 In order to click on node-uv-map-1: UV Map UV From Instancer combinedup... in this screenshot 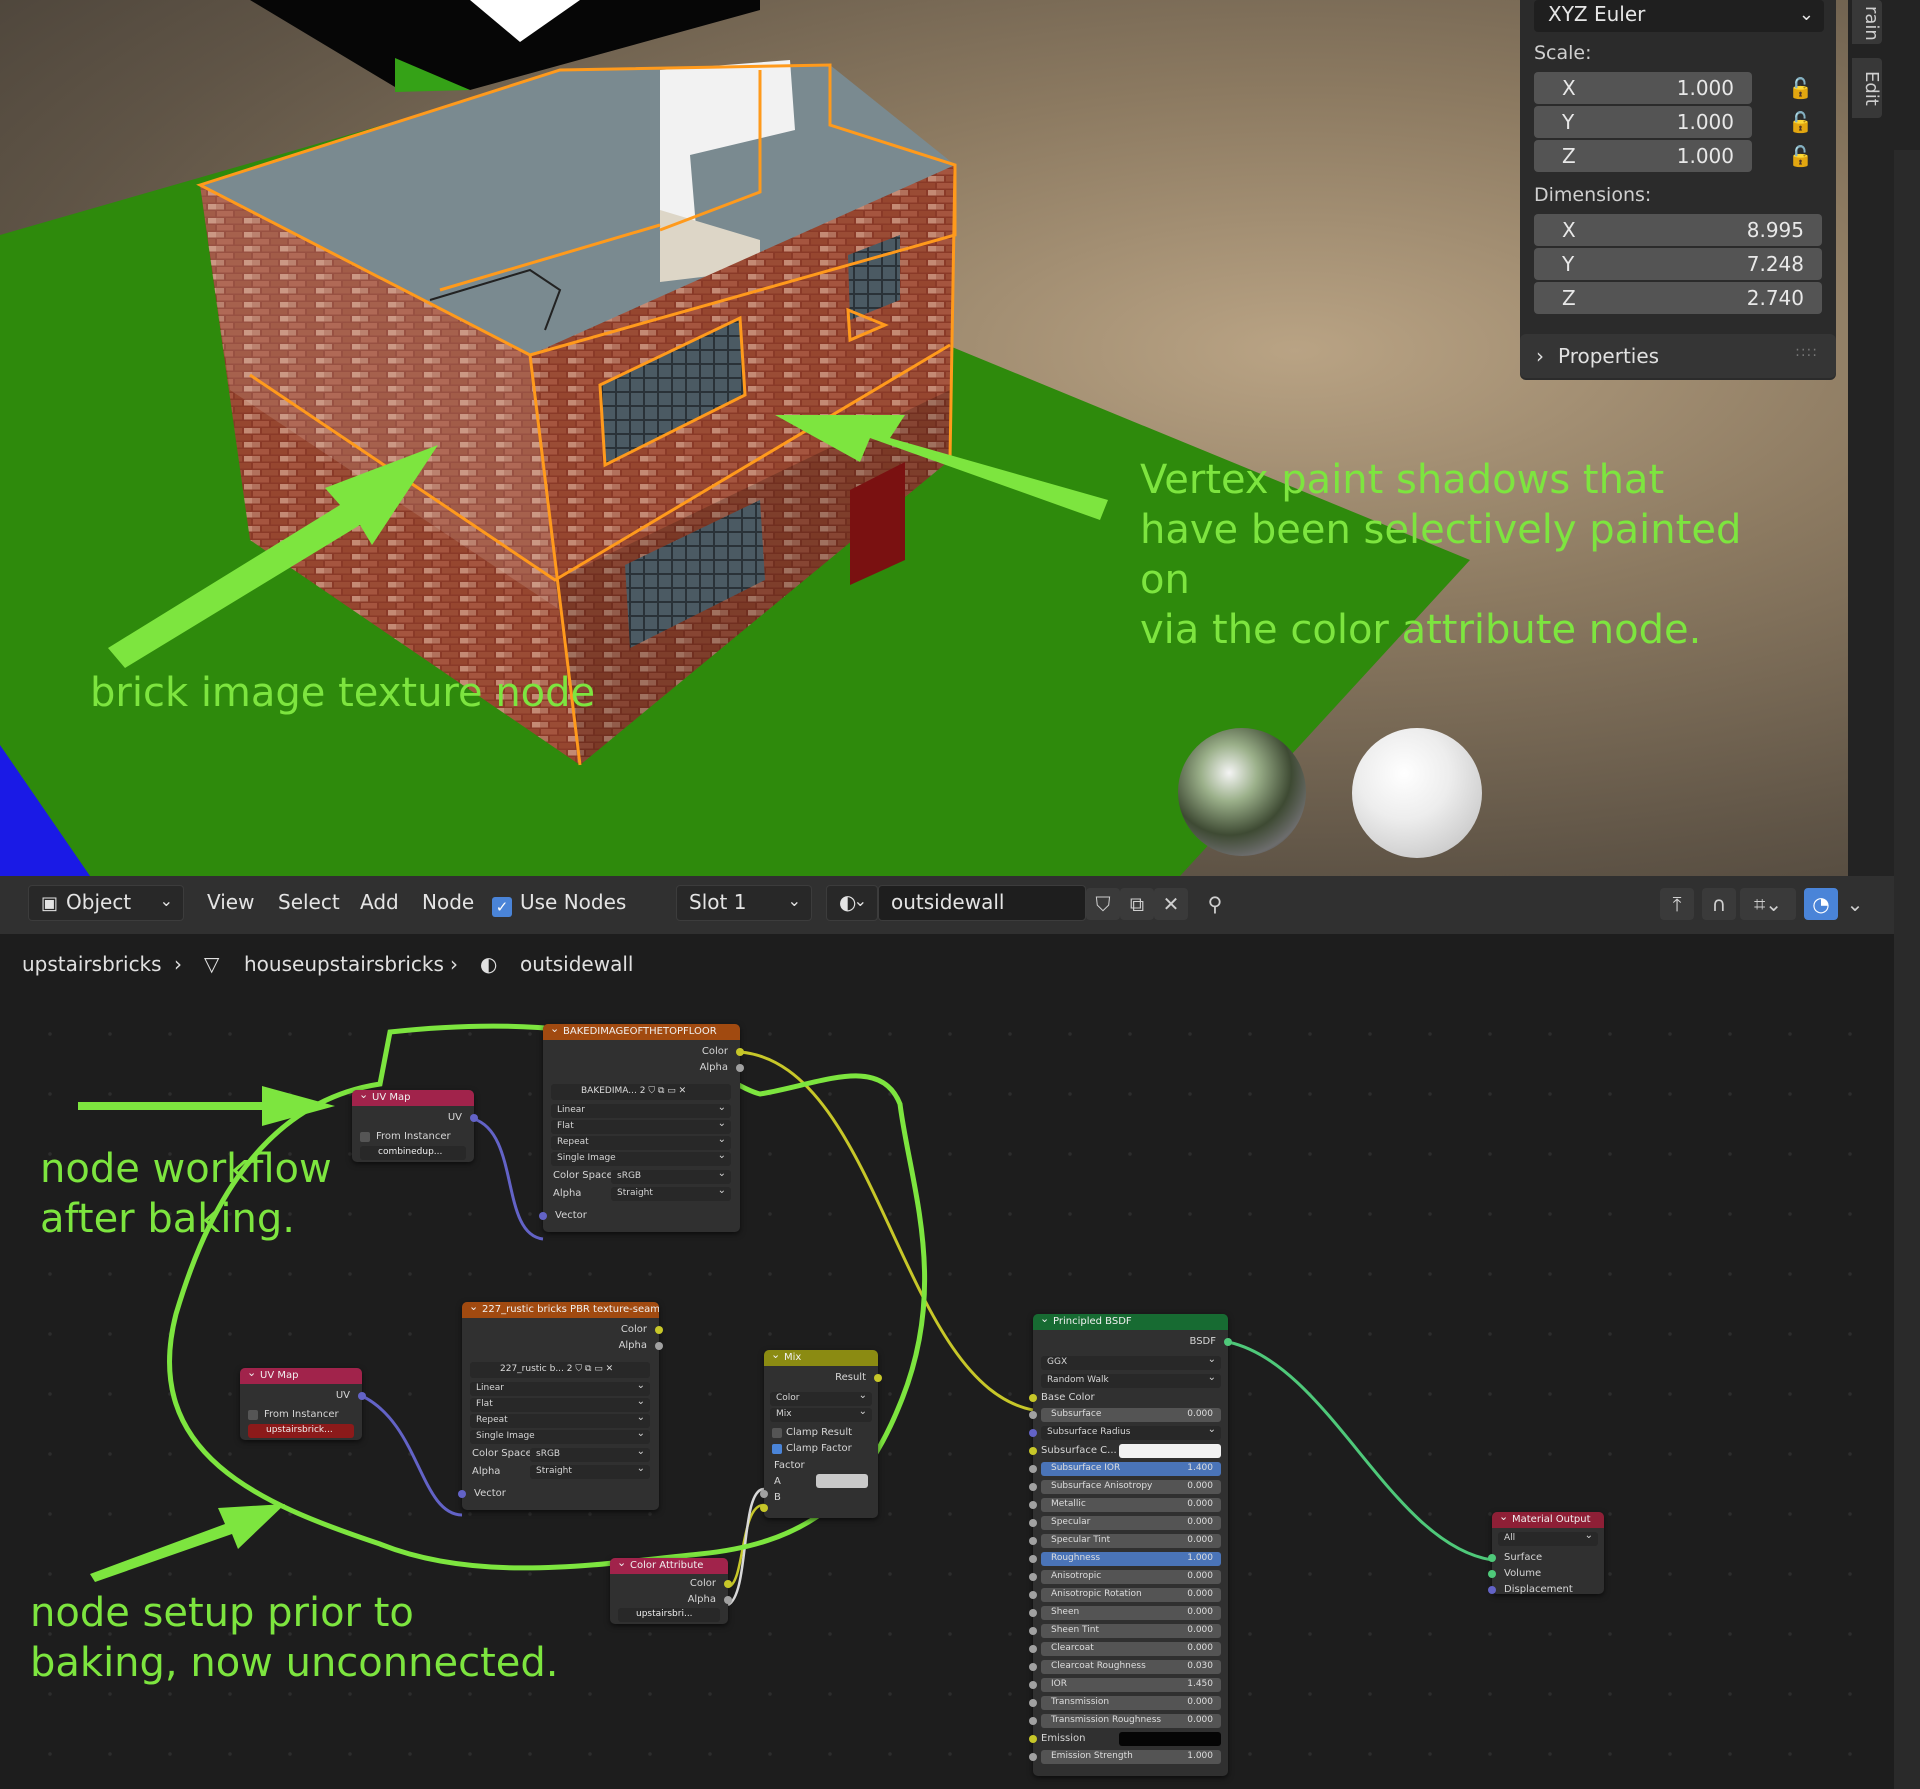, I will do `click(415, 1126)`.